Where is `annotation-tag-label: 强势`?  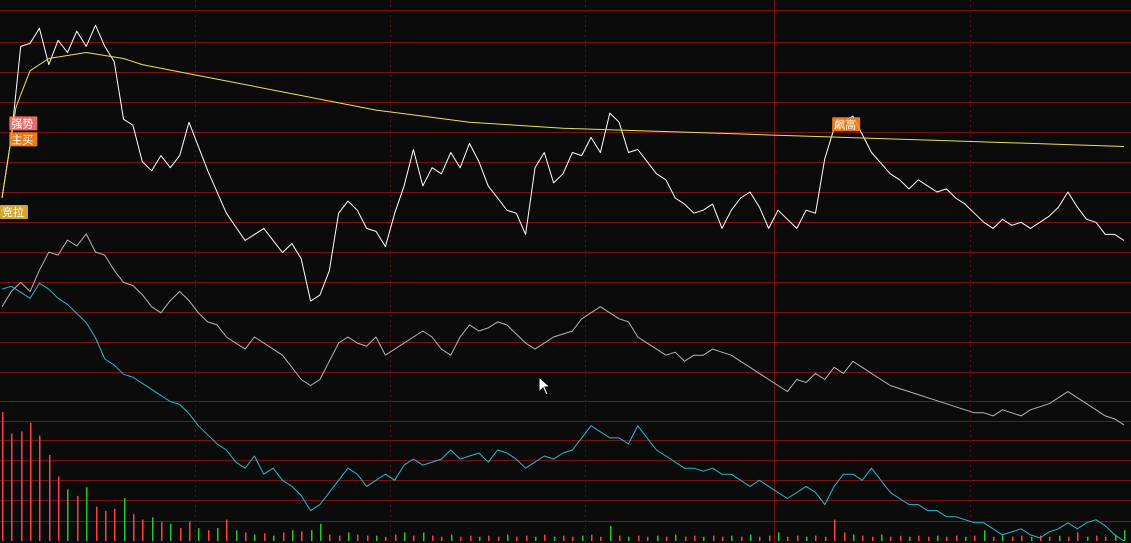 annotation-tag-label: 强势 is located at coordinates (22, 123).